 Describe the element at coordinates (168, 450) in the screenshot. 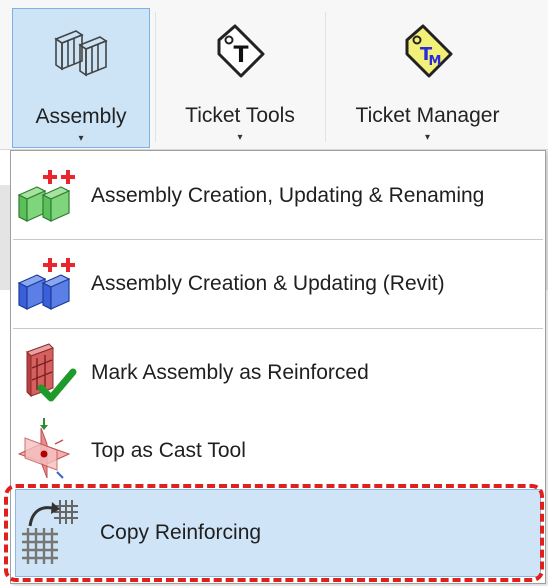

I see `menu-item-label: Top as Cast Tool` at that location.